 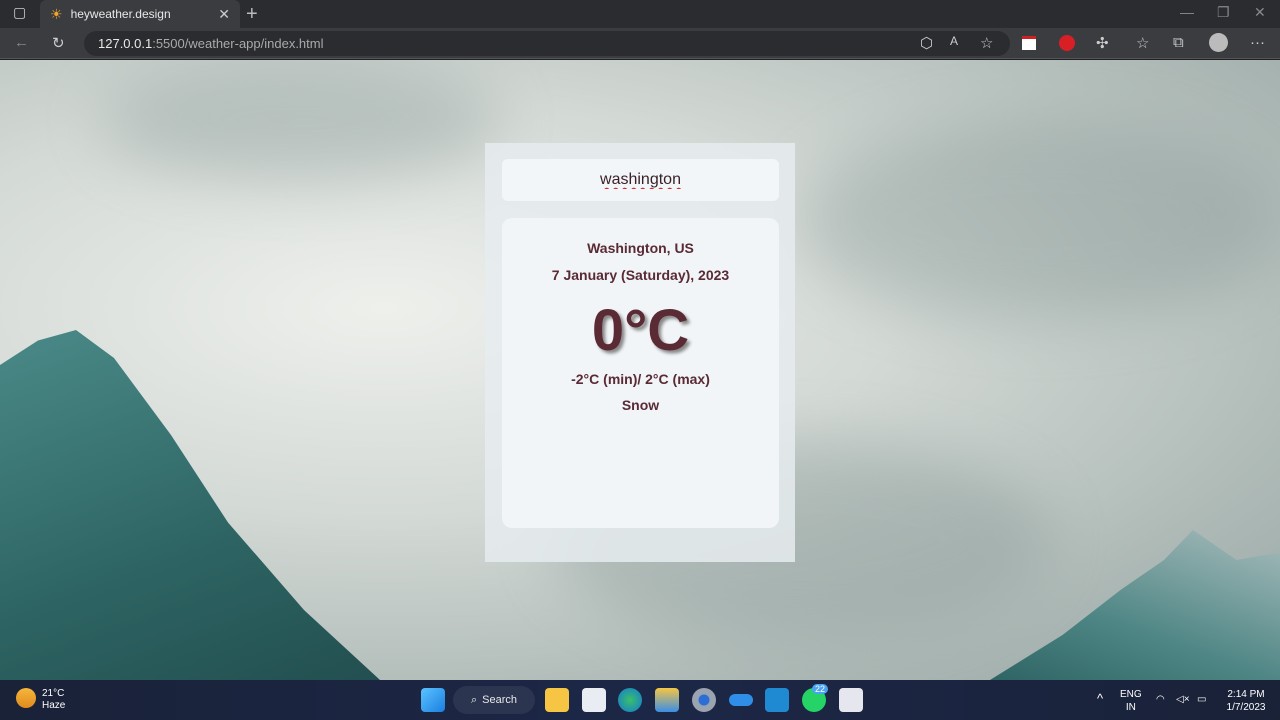 I want to click on chevron-up-icon: ^, so click(x=1100, y=698).